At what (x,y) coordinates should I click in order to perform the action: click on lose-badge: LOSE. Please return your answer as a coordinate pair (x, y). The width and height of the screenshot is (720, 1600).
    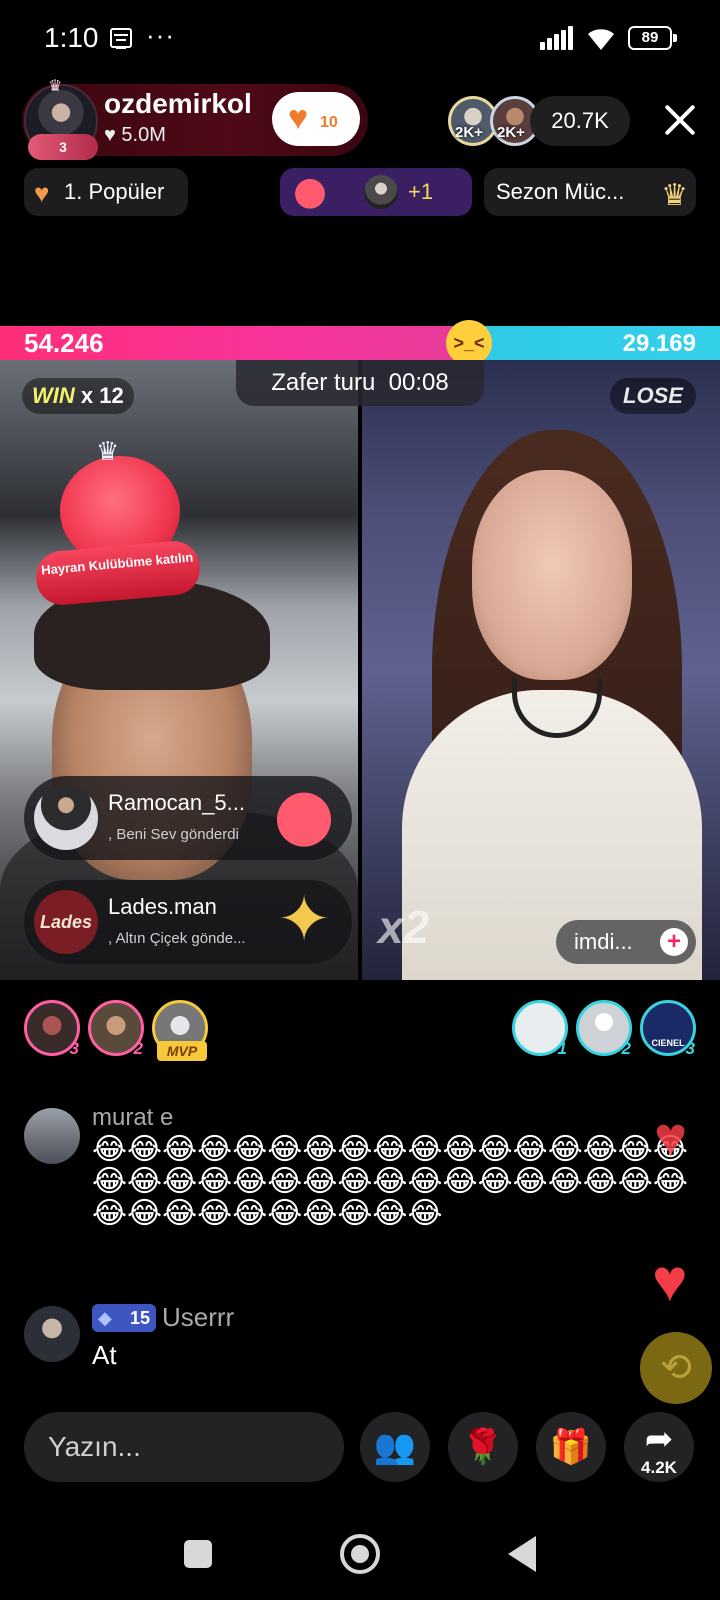
    Looking at the image, I should click on (653, 396).